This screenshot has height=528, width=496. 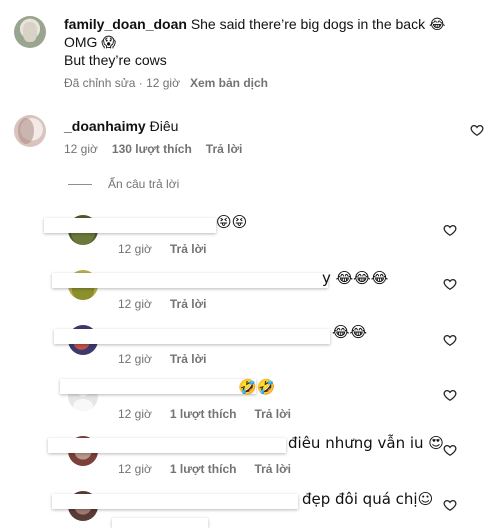 I want to click on translate-link: Xem bản dịch, so click(x=229, y=83).